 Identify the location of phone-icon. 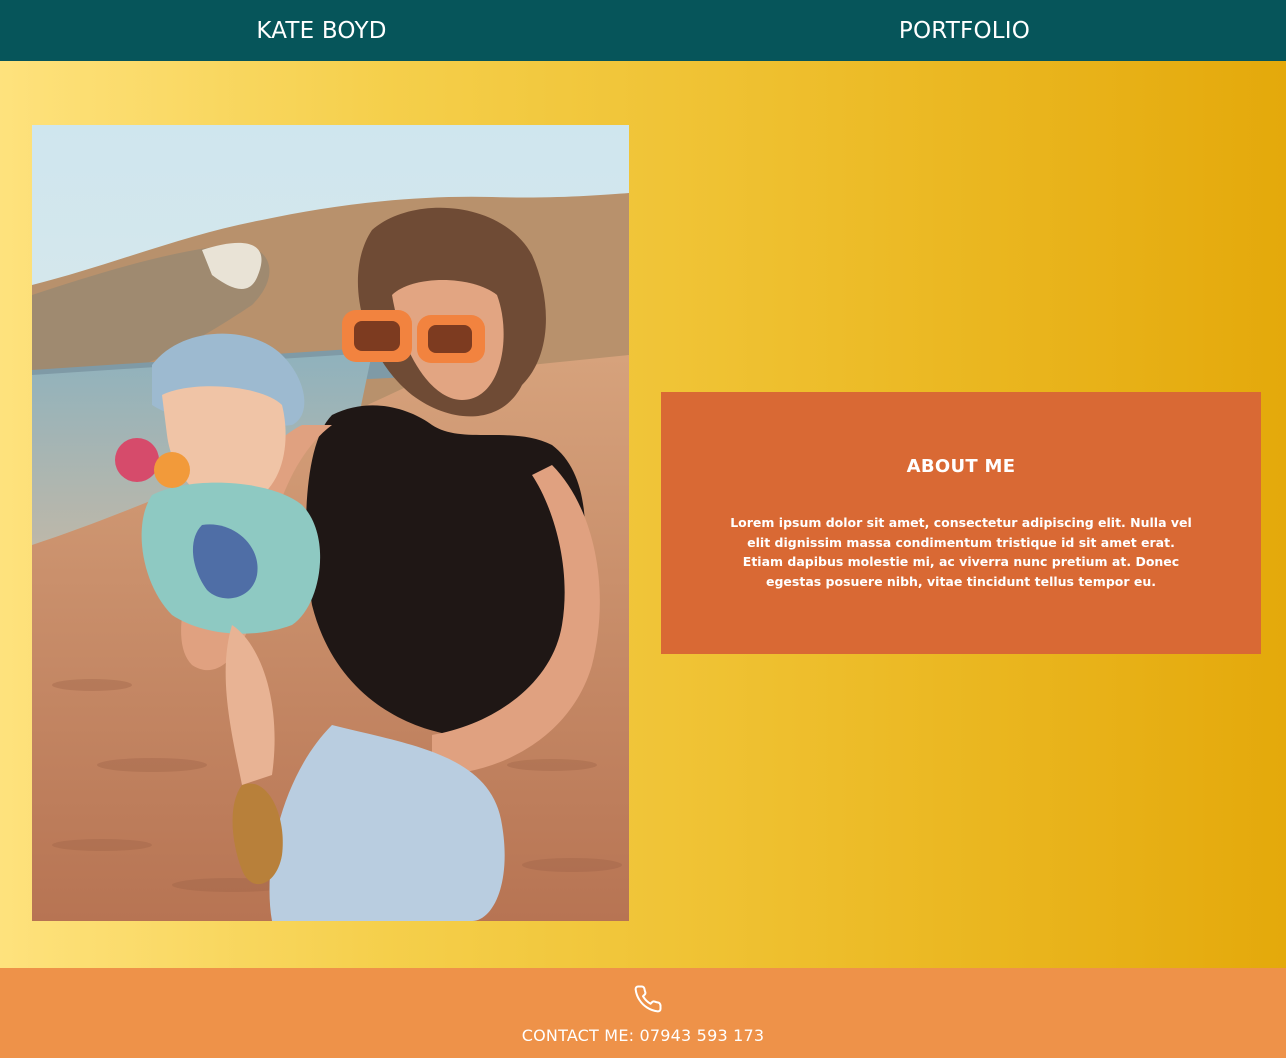
(648, 999).